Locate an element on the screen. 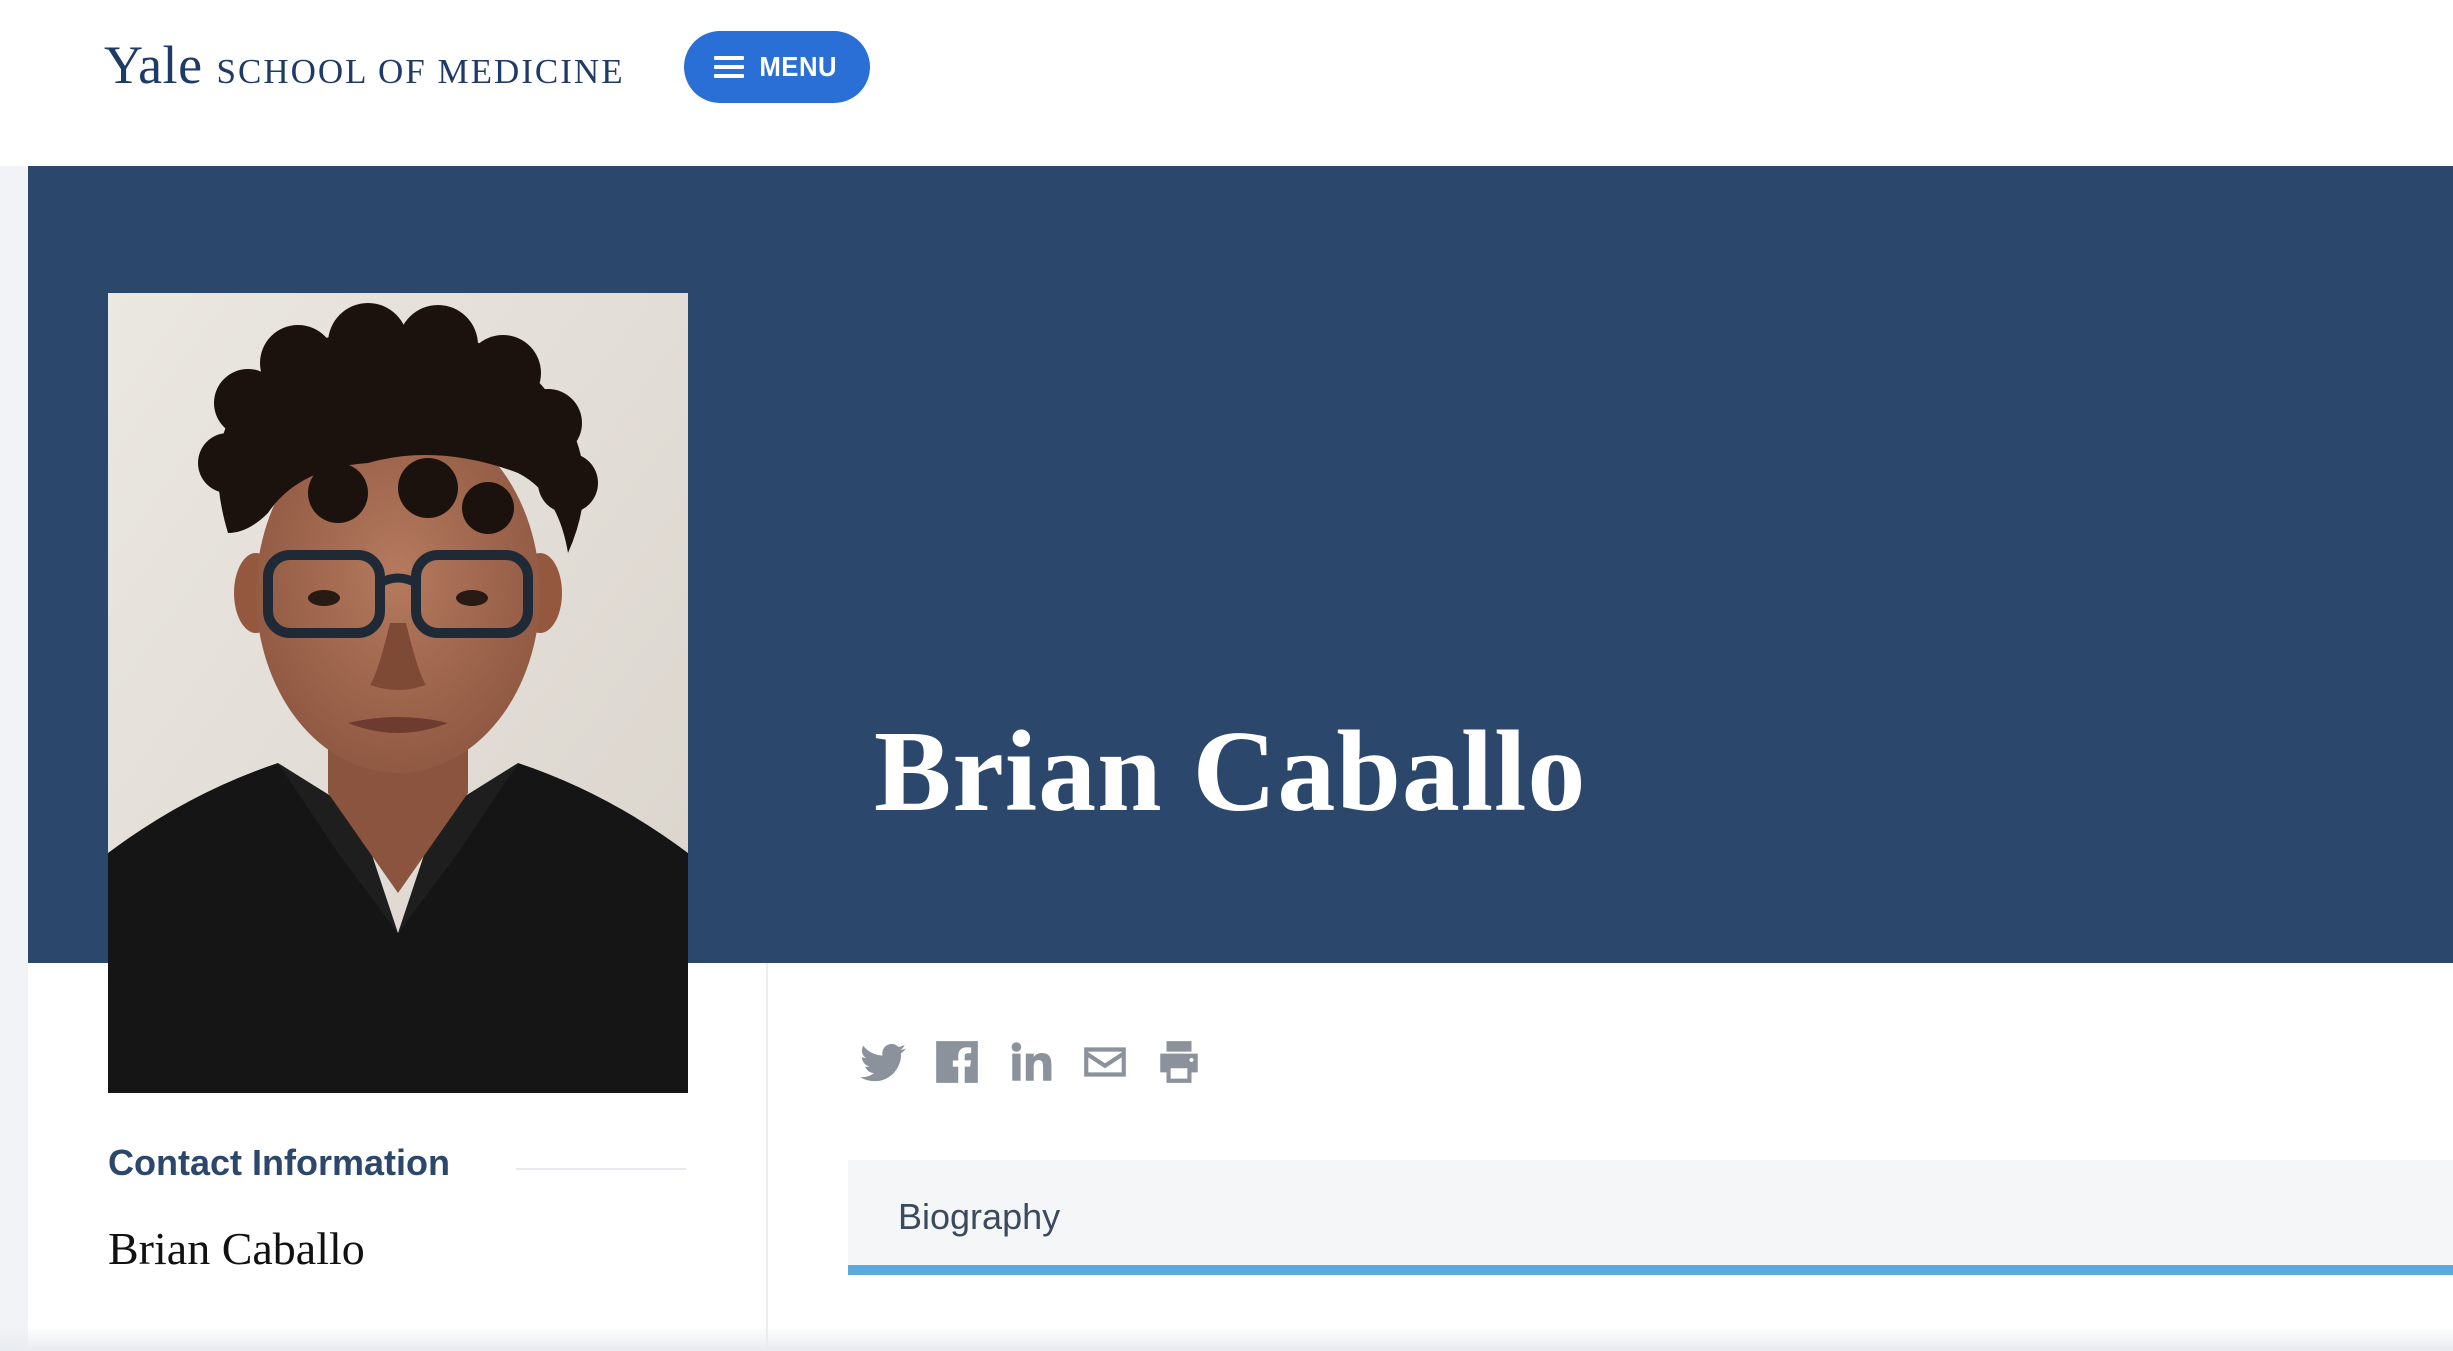 Image resolution: width=2453 pixels, height=1351 pixels. share-toolbar is located at coordinates (1031, 1062).